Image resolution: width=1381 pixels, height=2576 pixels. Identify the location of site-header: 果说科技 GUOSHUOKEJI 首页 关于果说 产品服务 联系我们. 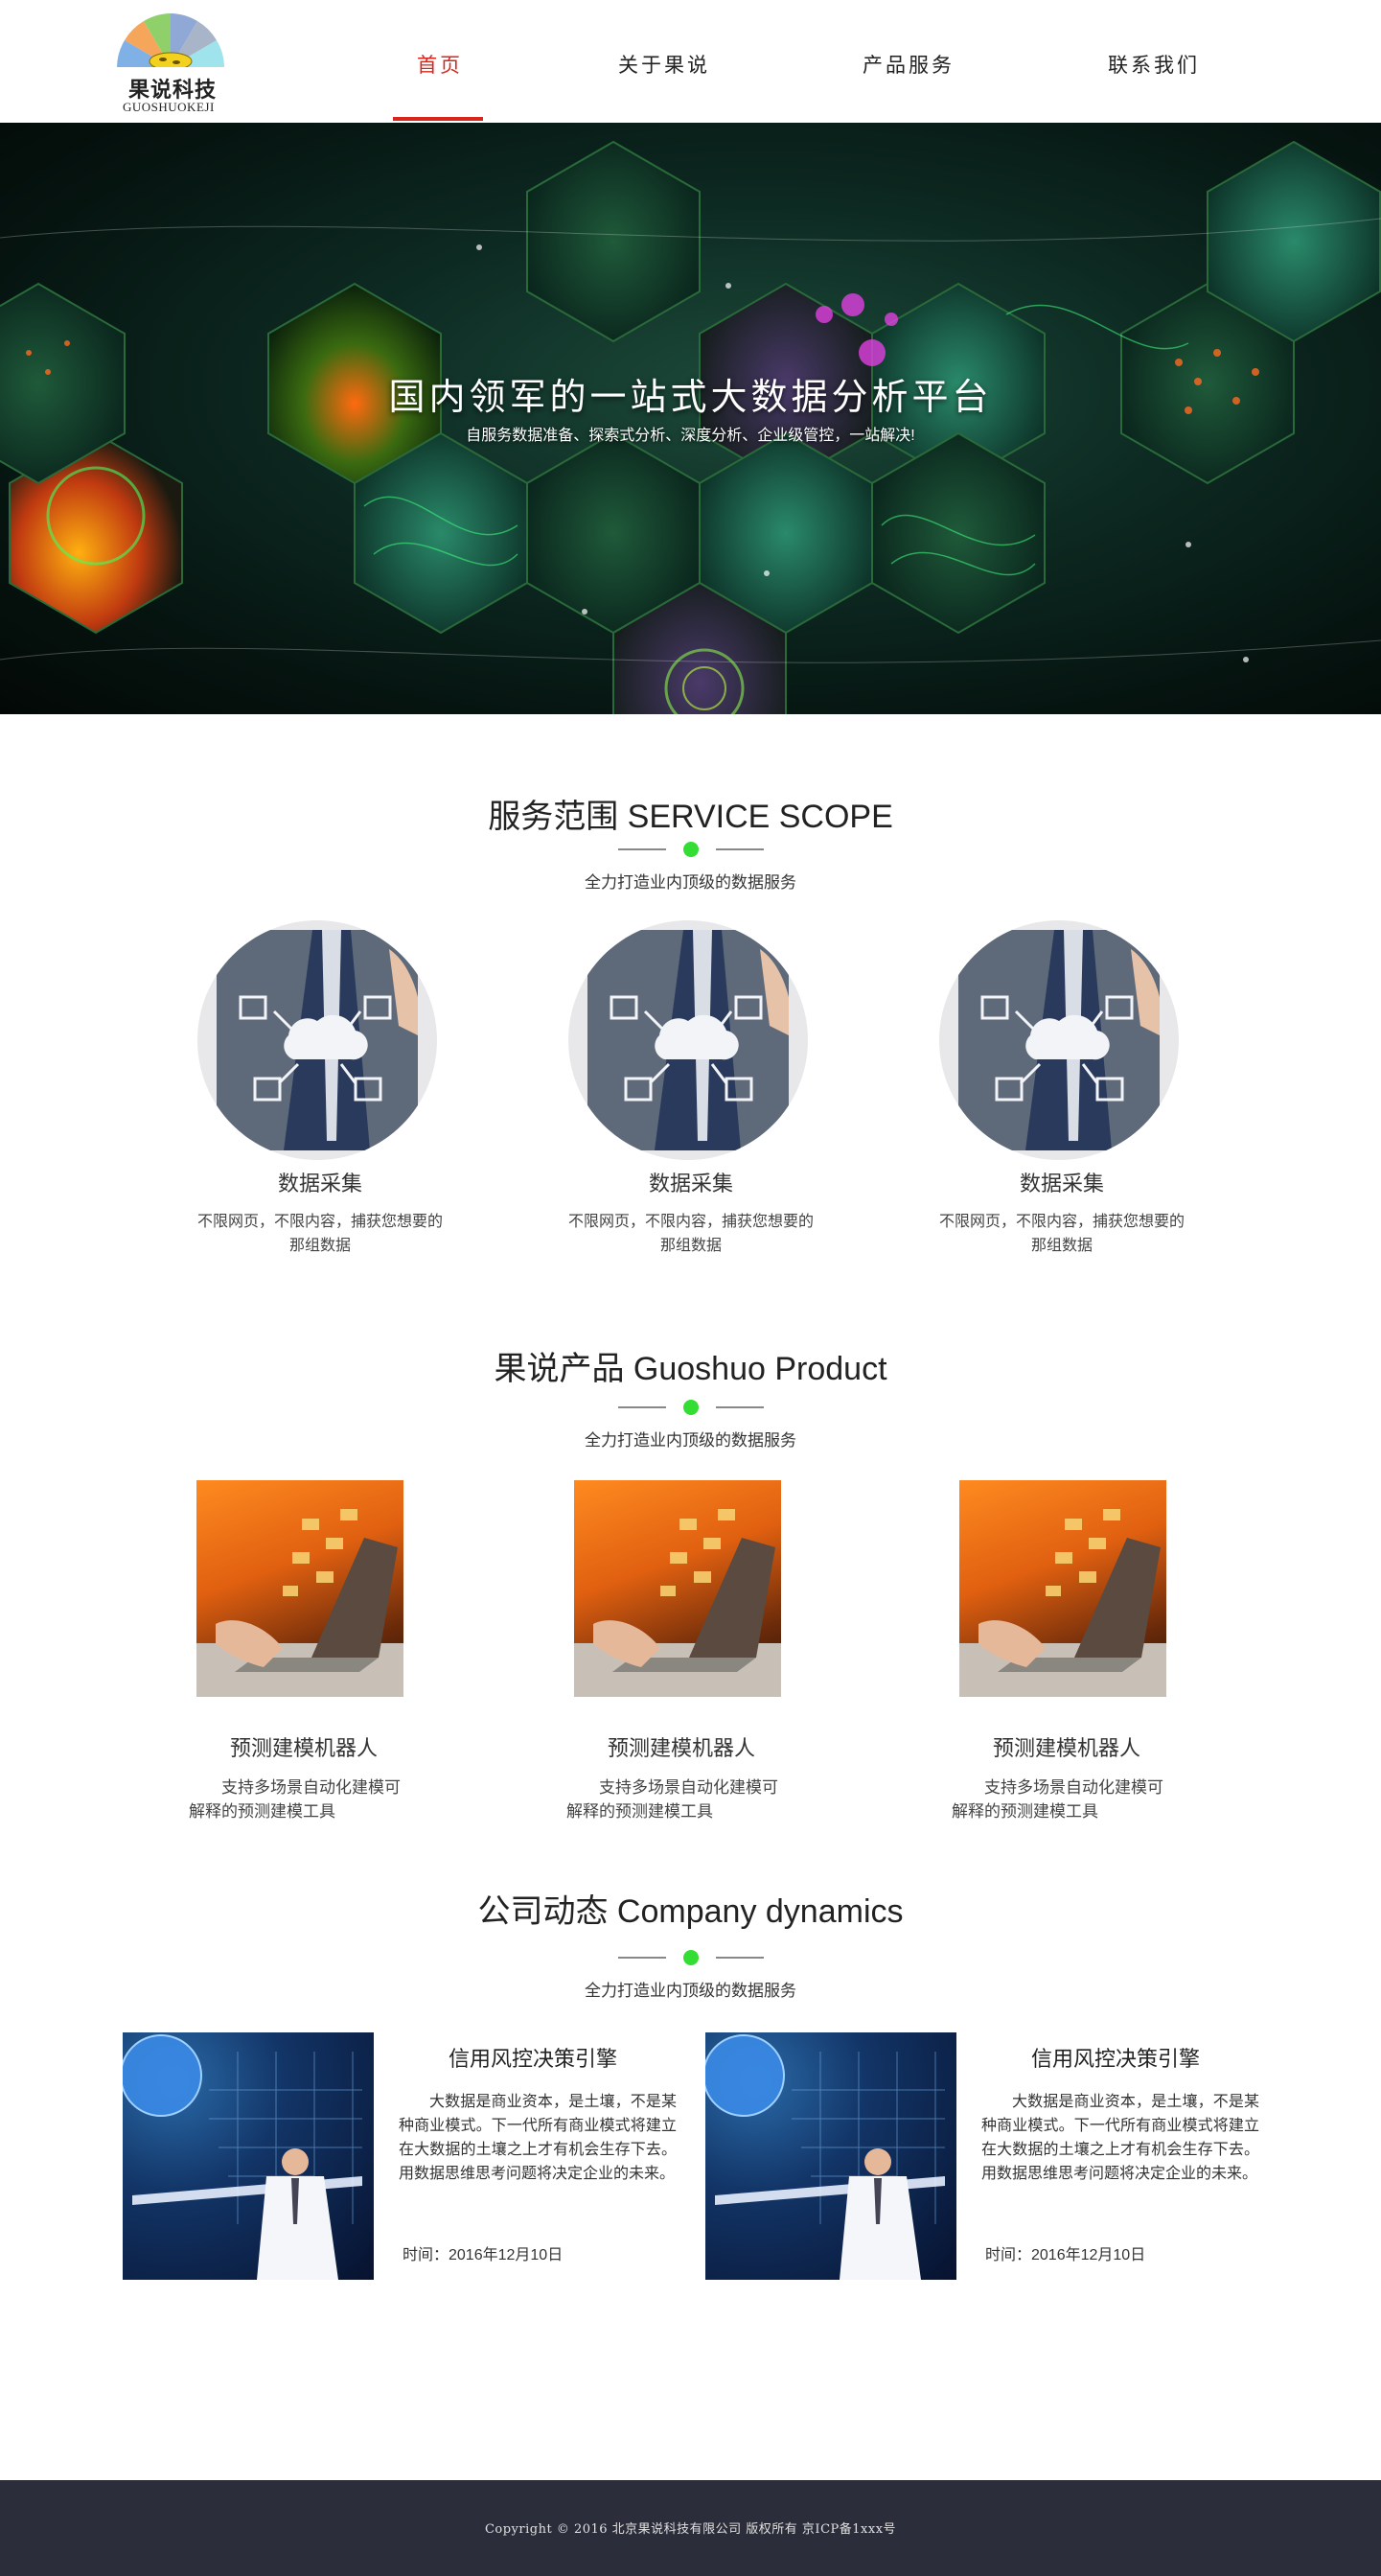
(690, 62).